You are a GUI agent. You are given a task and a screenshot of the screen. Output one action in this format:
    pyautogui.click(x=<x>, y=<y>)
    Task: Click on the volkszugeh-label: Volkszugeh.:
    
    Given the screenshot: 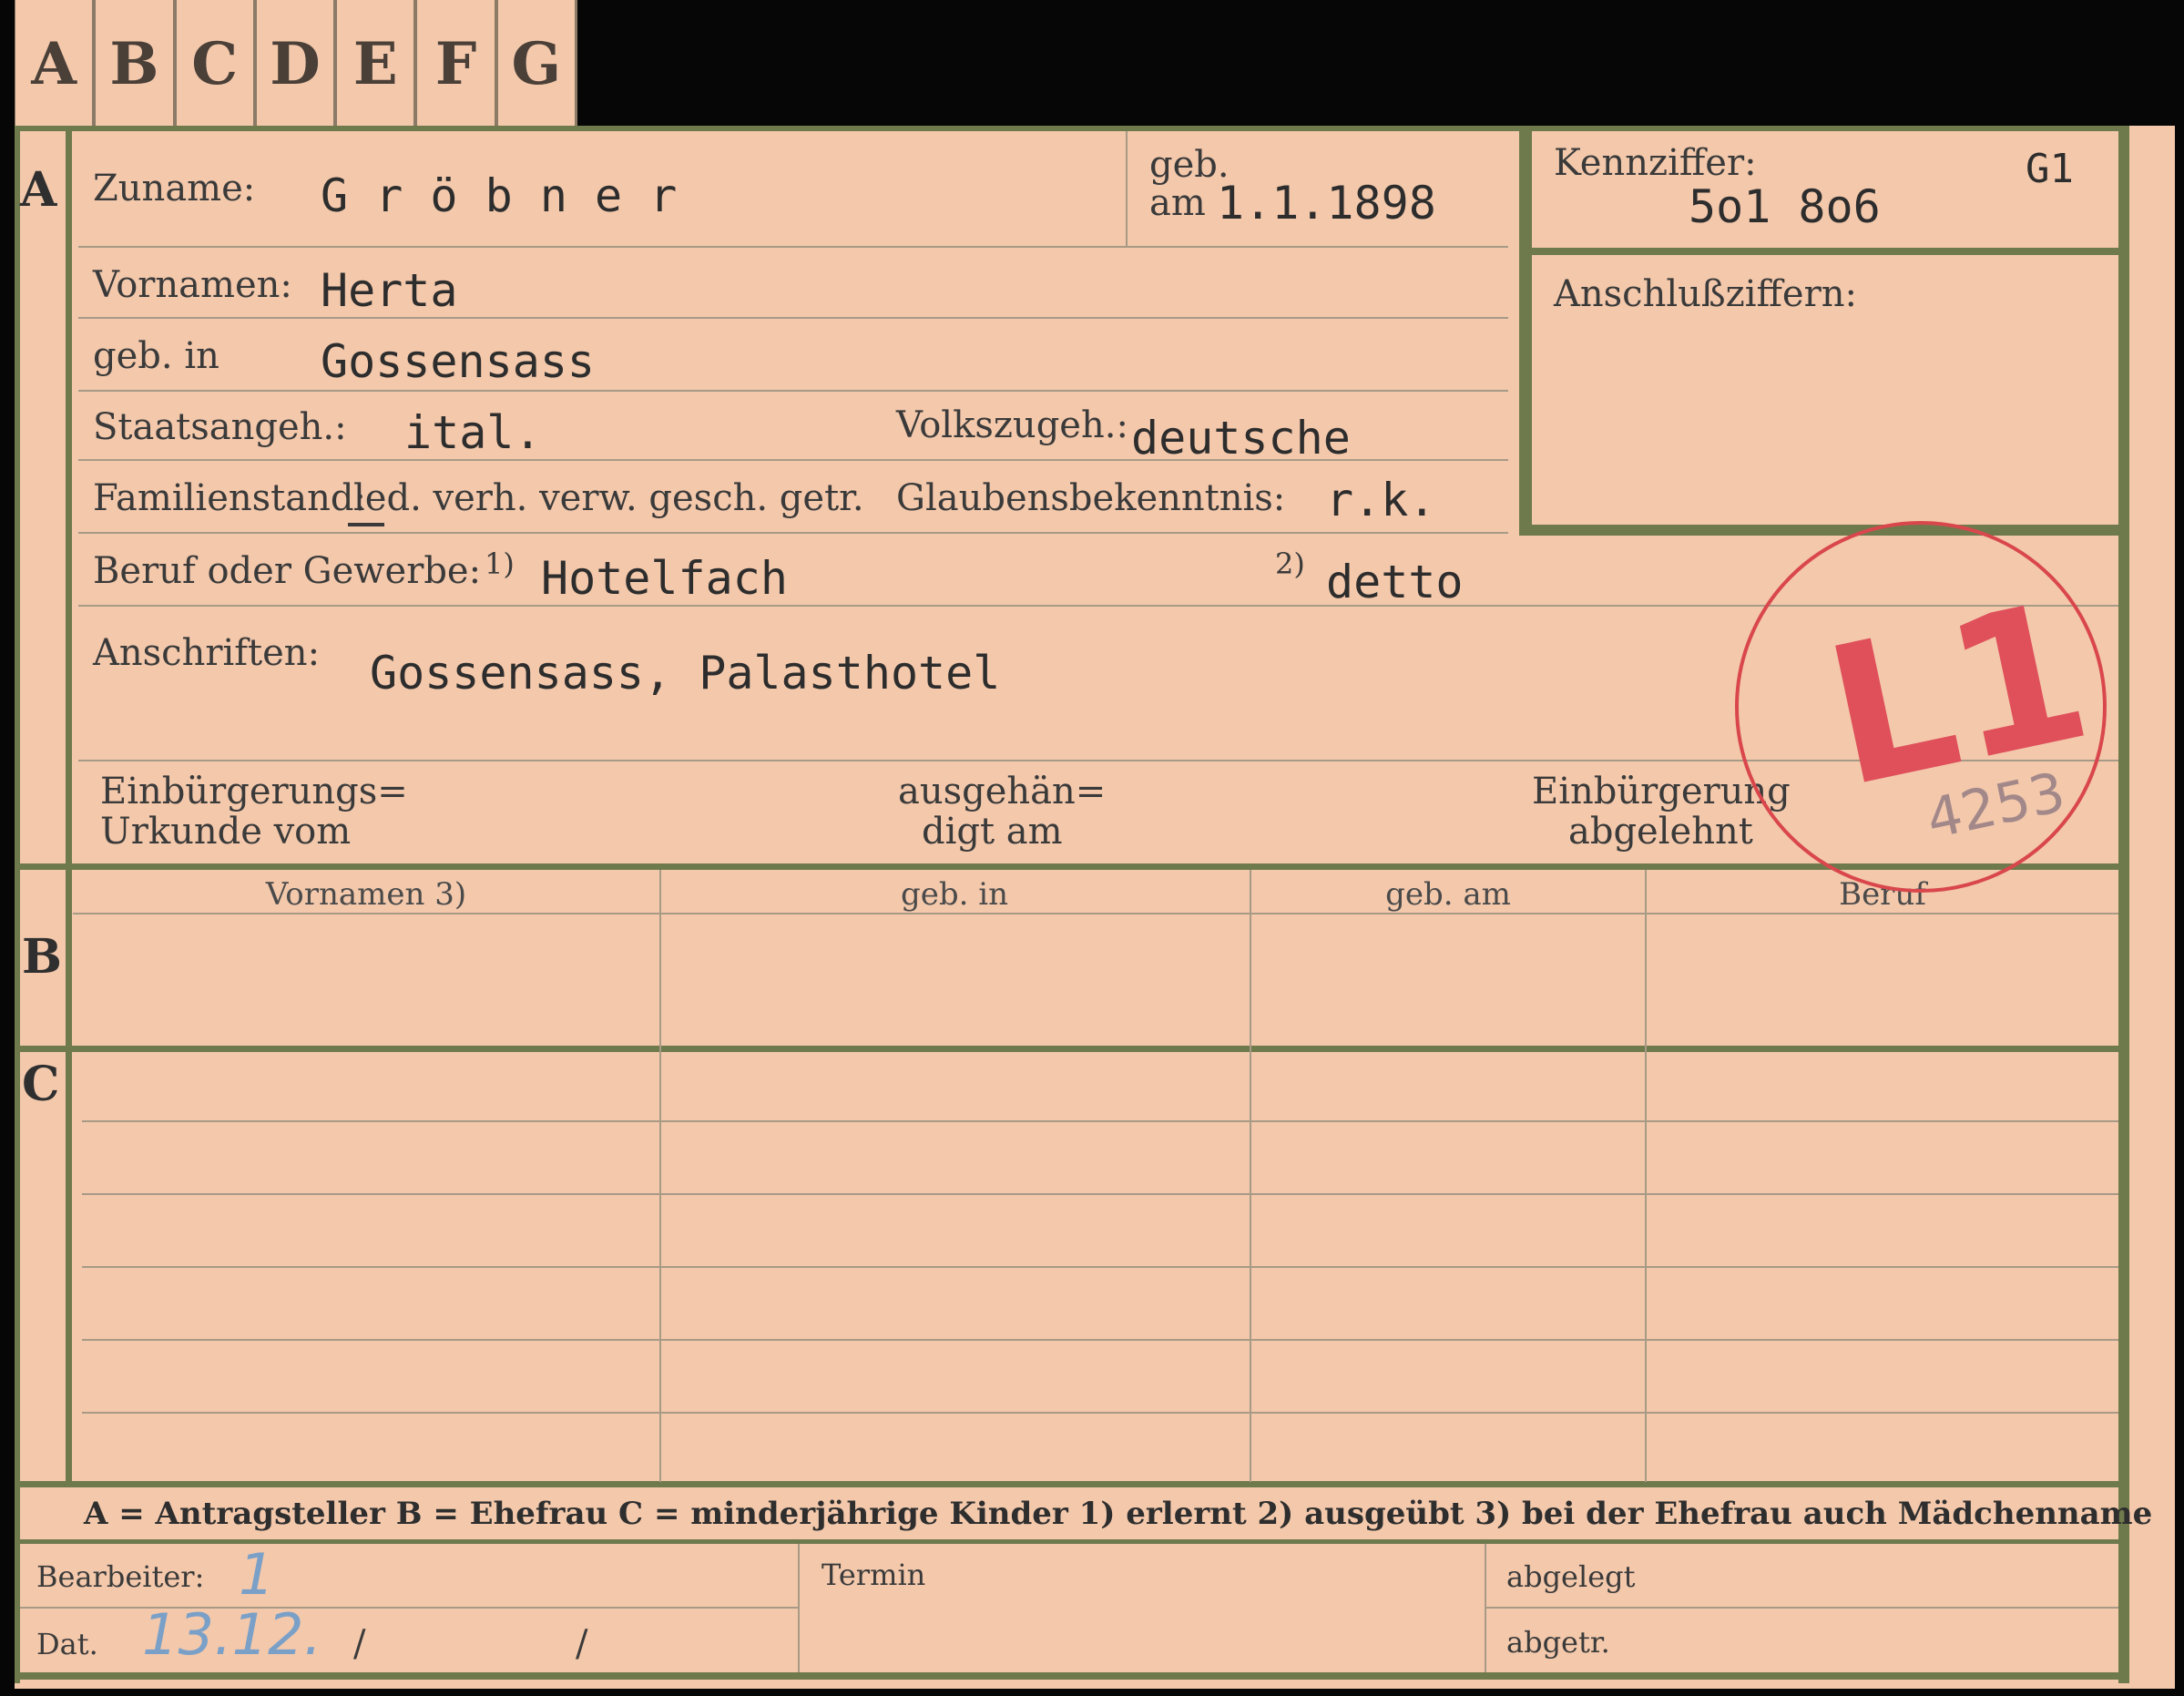 What is the action you would take?
    pyautogui.click(x=1012, y=425)
    